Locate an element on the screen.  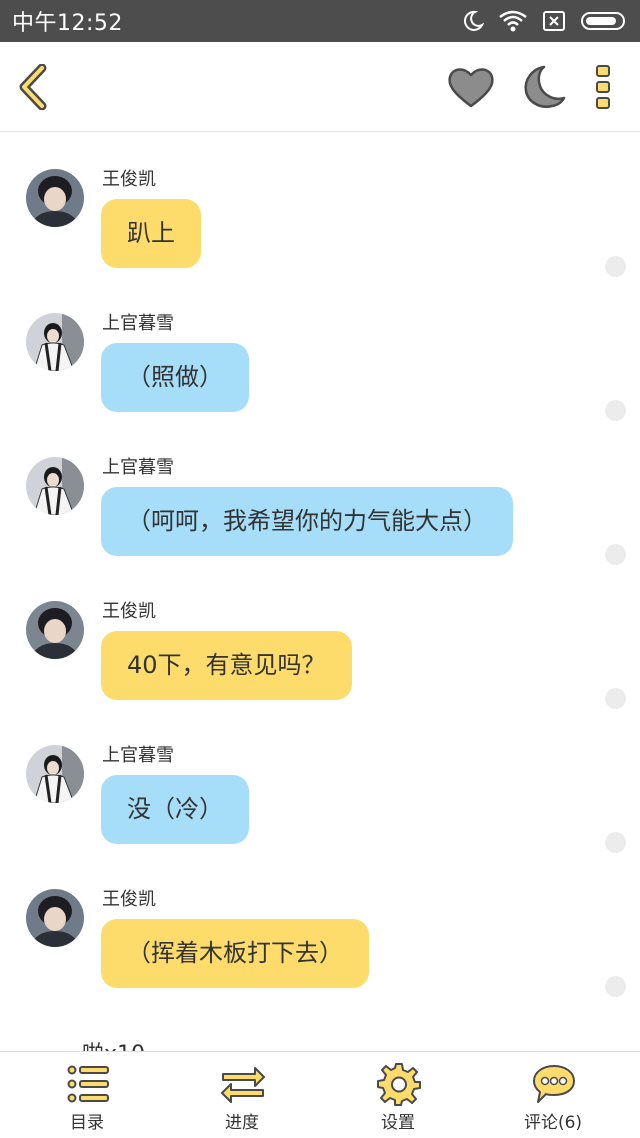
gear-icon is located at coordinates (399, 1084).